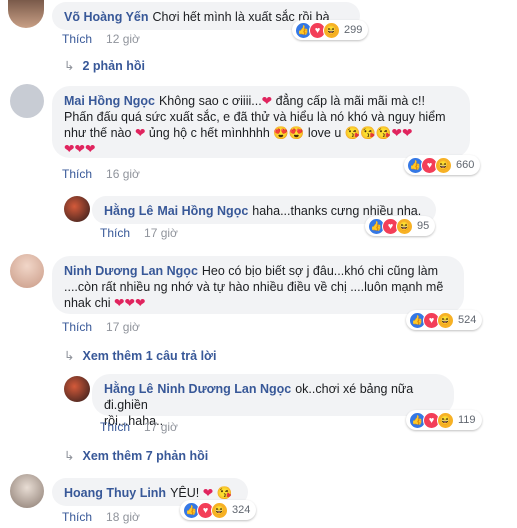 This screenshot has width=517, height=528. Describe the element at coordinates (106, 17) in the screenshot. I see `comment-author: Võ Hoàng Yến` at that location.